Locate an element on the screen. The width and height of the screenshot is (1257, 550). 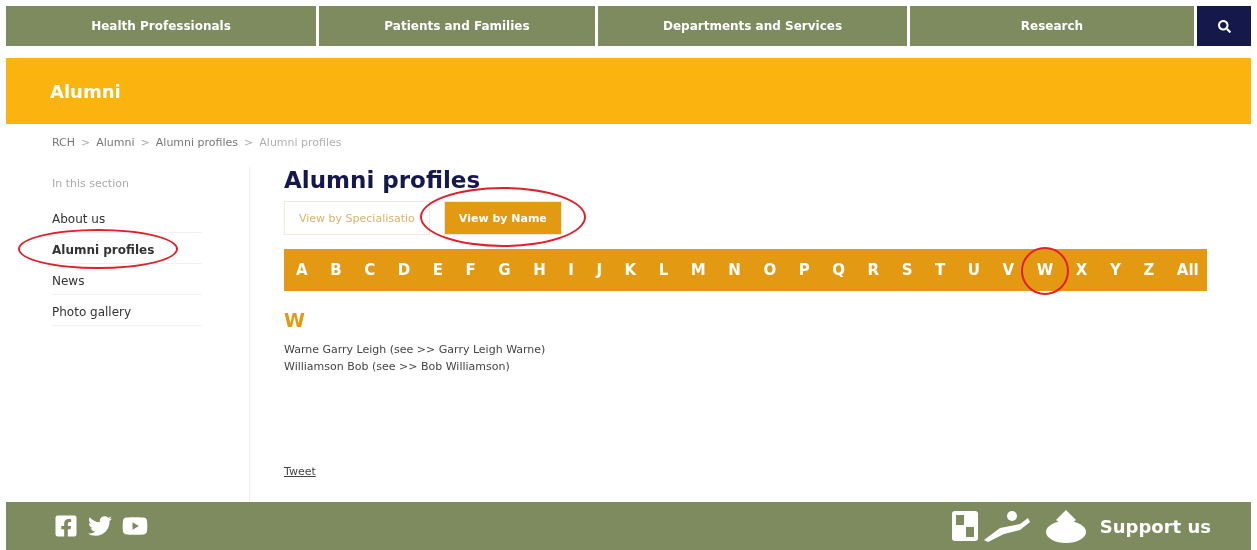
letter-link: K is located at coordinates (630, 270).